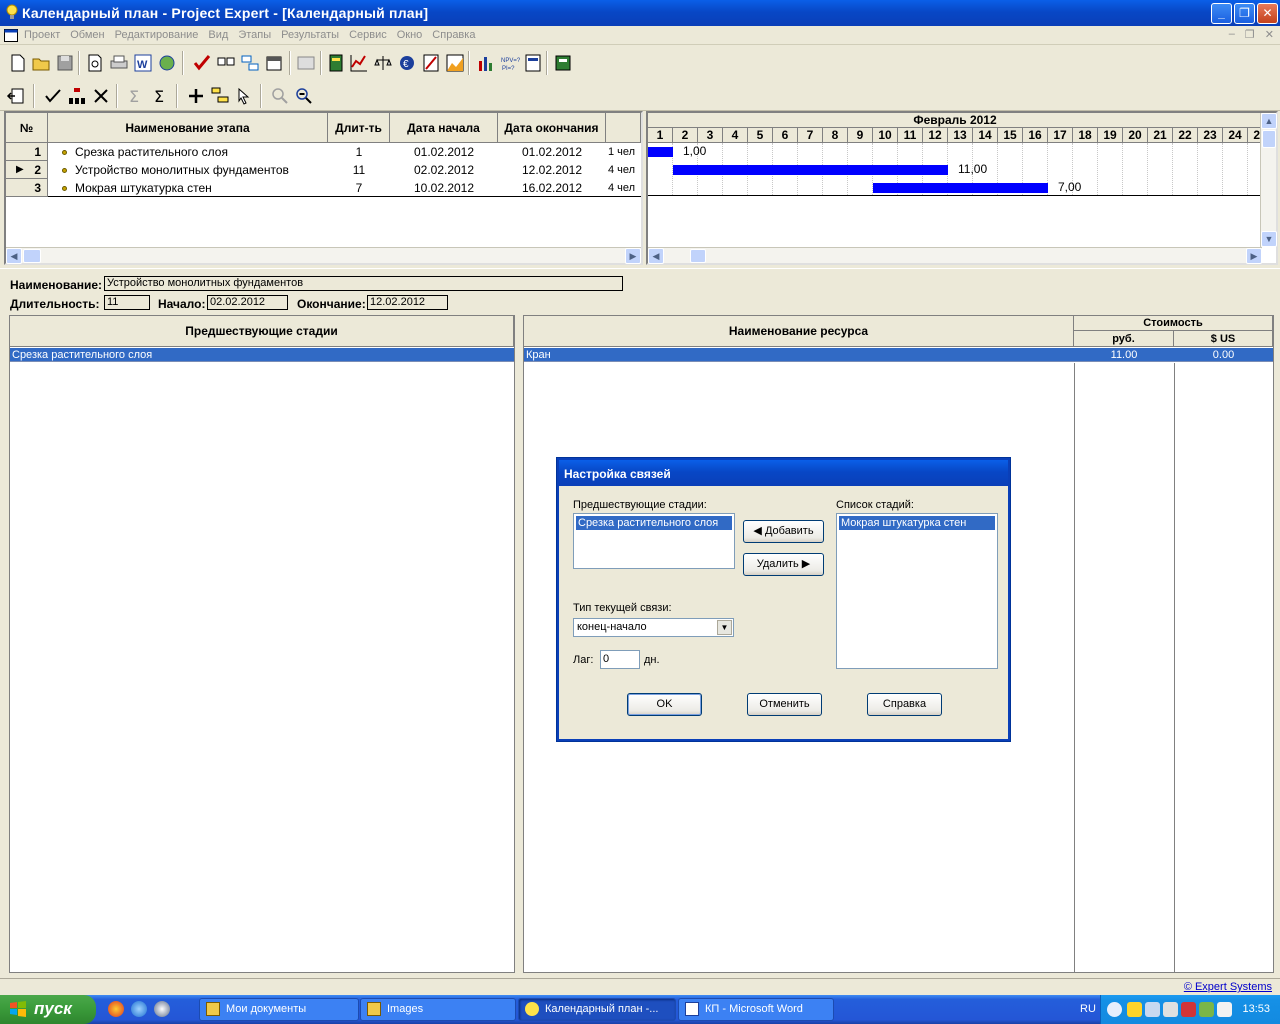 This screenshot has height=1024, width=1280. What do you see at coordinates (306, 63) in the screenshot?
I see `report-icon` at bounding box center [306, 63].